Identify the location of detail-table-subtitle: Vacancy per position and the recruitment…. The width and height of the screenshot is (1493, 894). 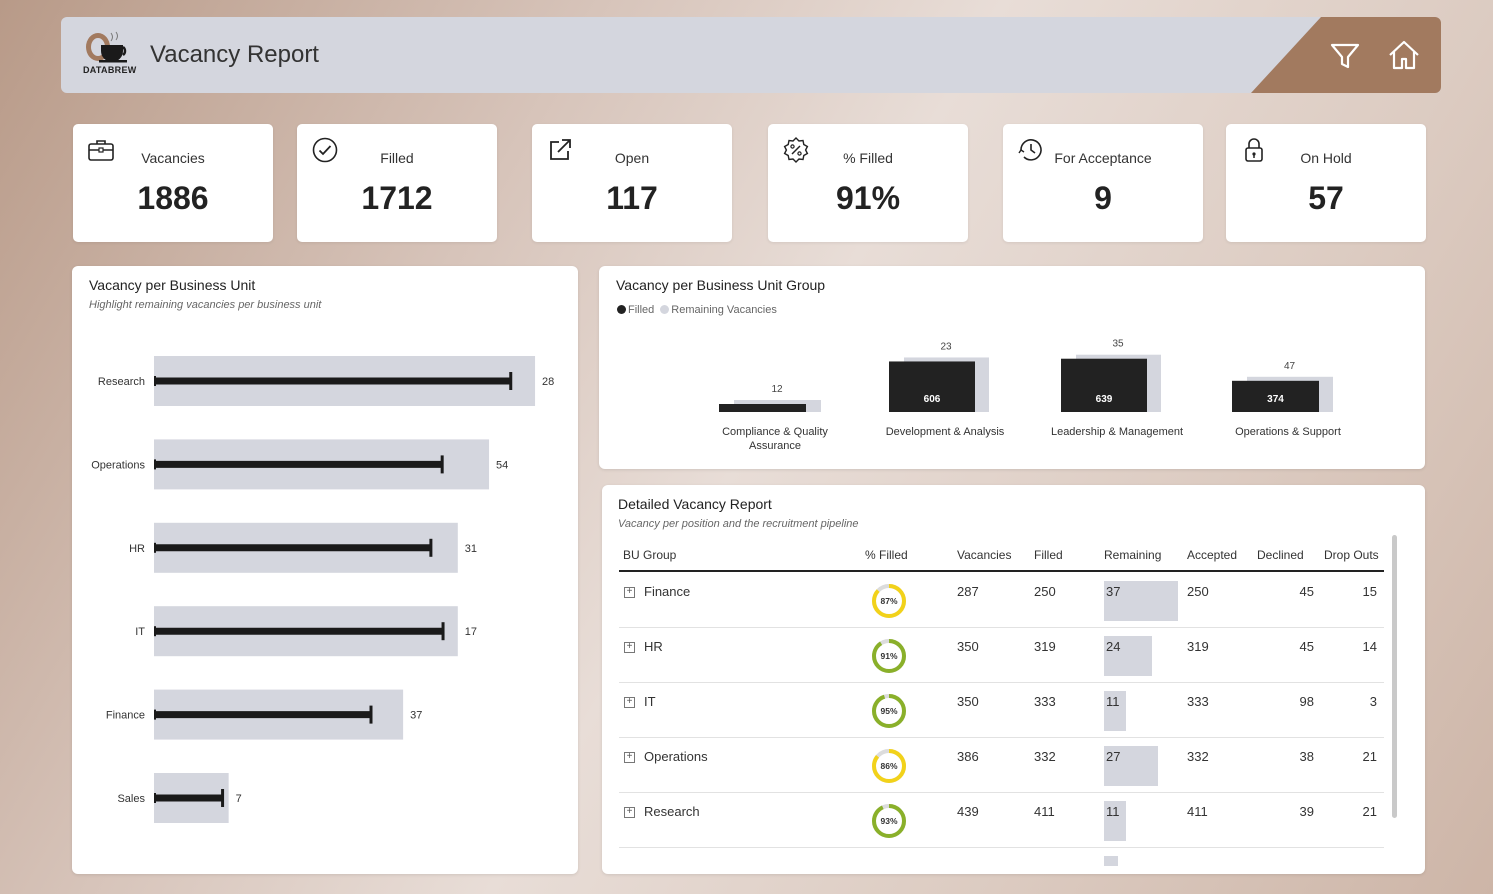
(738, 524).